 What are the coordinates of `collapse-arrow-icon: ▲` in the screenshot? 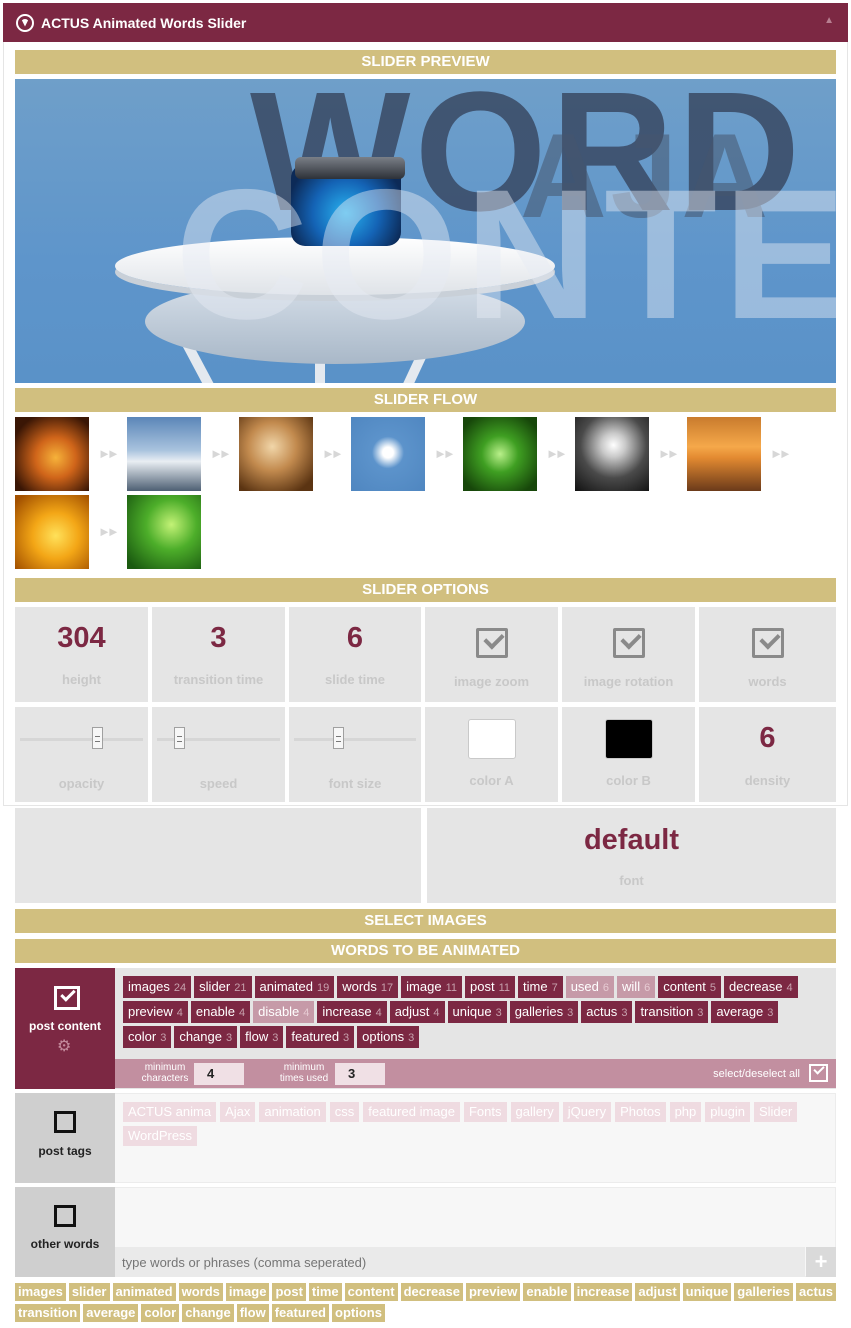 It's located at (829, 20).